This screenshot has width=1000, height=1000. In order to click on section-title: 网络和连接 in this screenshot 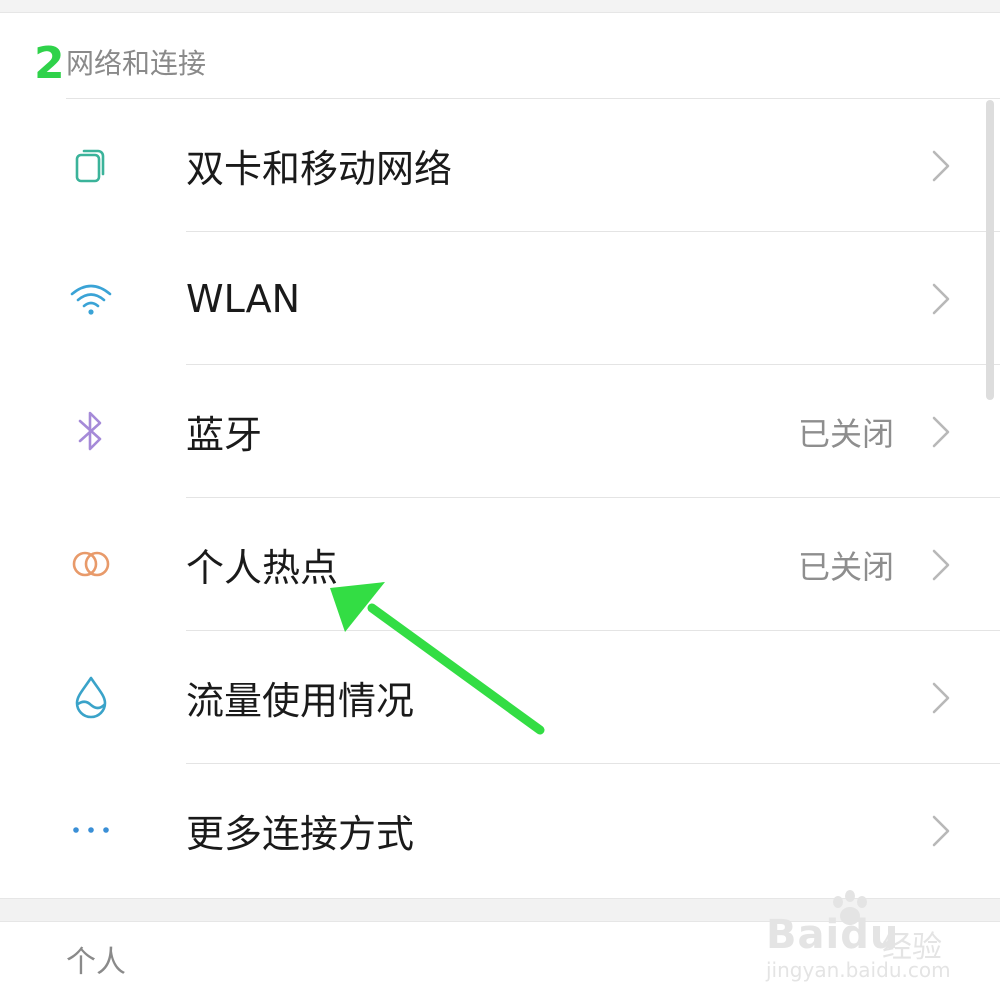, I will do `click(136, 63)`.